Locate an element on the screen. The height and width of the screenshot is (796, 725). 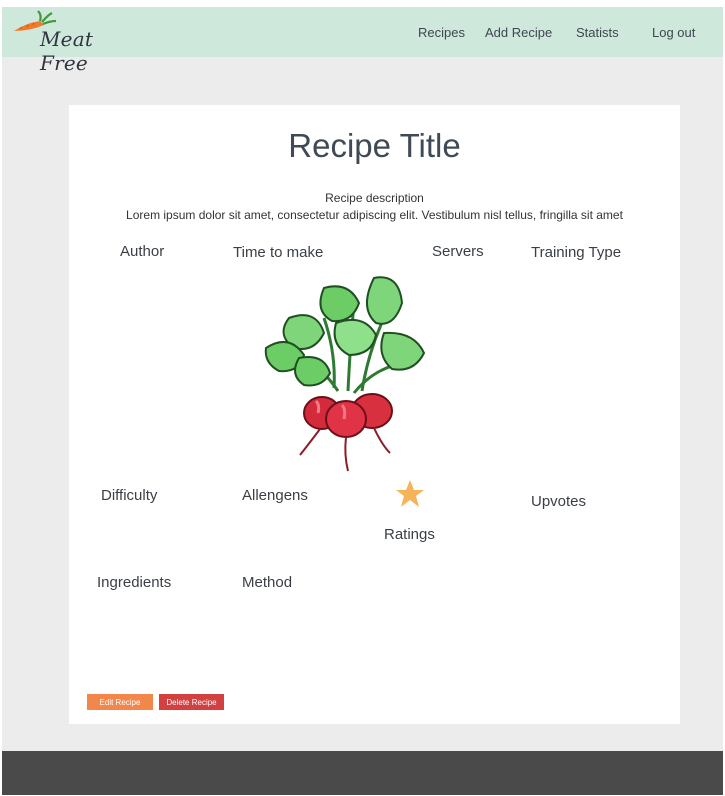
description-label: Recipe description is located at coordinates (374, 198).